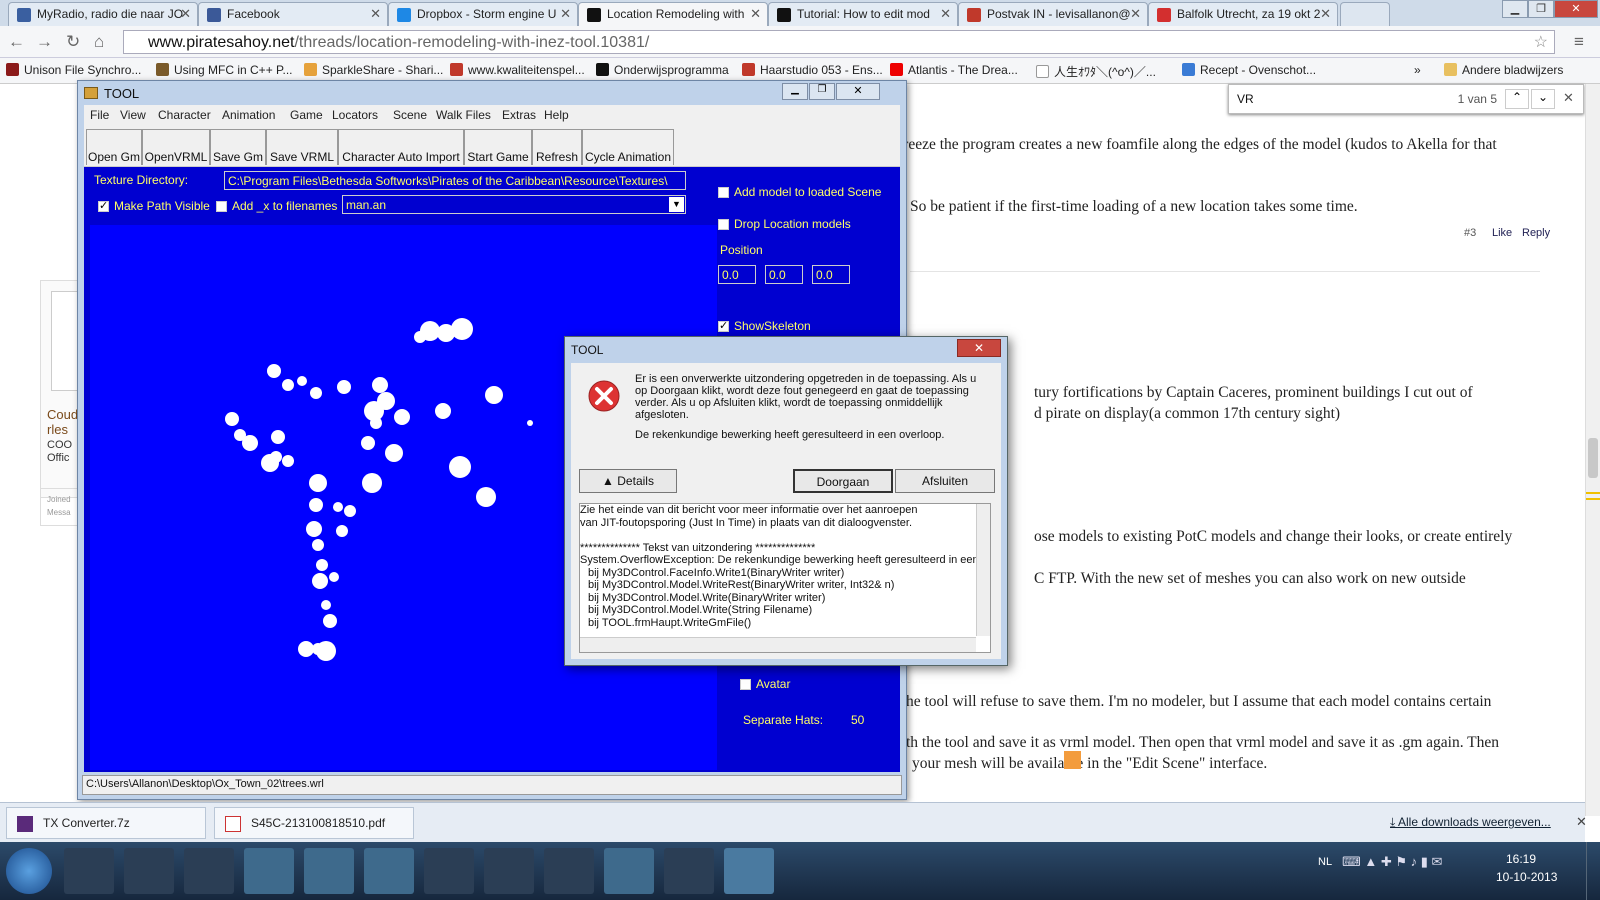 This screenshot has height=900, width=1600. Describe the element at coordinates (778, 644) in the screenshot. I see `horizontal-scrollbar` at that location.